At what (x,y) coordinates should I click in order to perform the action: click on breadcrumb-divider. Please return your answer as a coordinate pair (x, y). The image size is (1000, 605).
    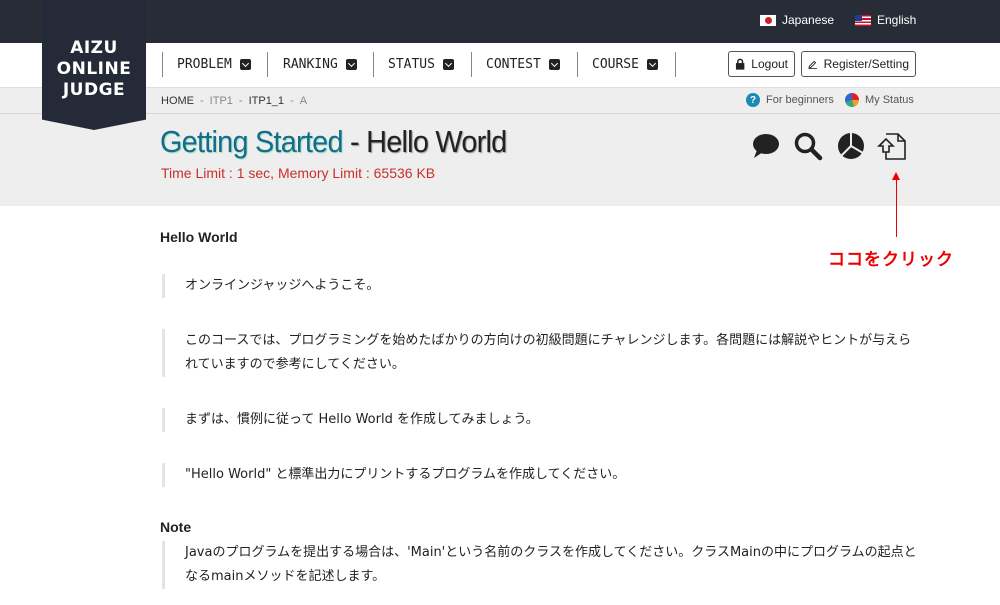
    Looking at the image, I should click on (500, 113).